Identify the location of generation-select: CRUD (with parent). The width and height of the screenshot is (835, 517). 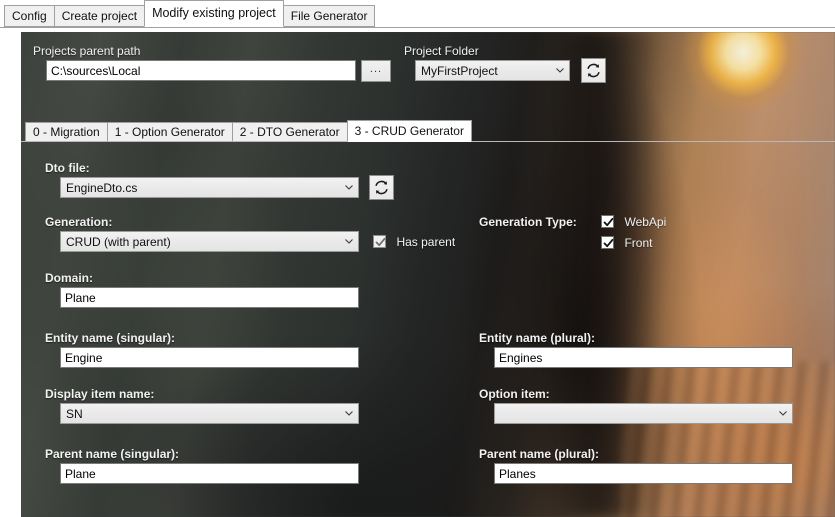
(209, 241).